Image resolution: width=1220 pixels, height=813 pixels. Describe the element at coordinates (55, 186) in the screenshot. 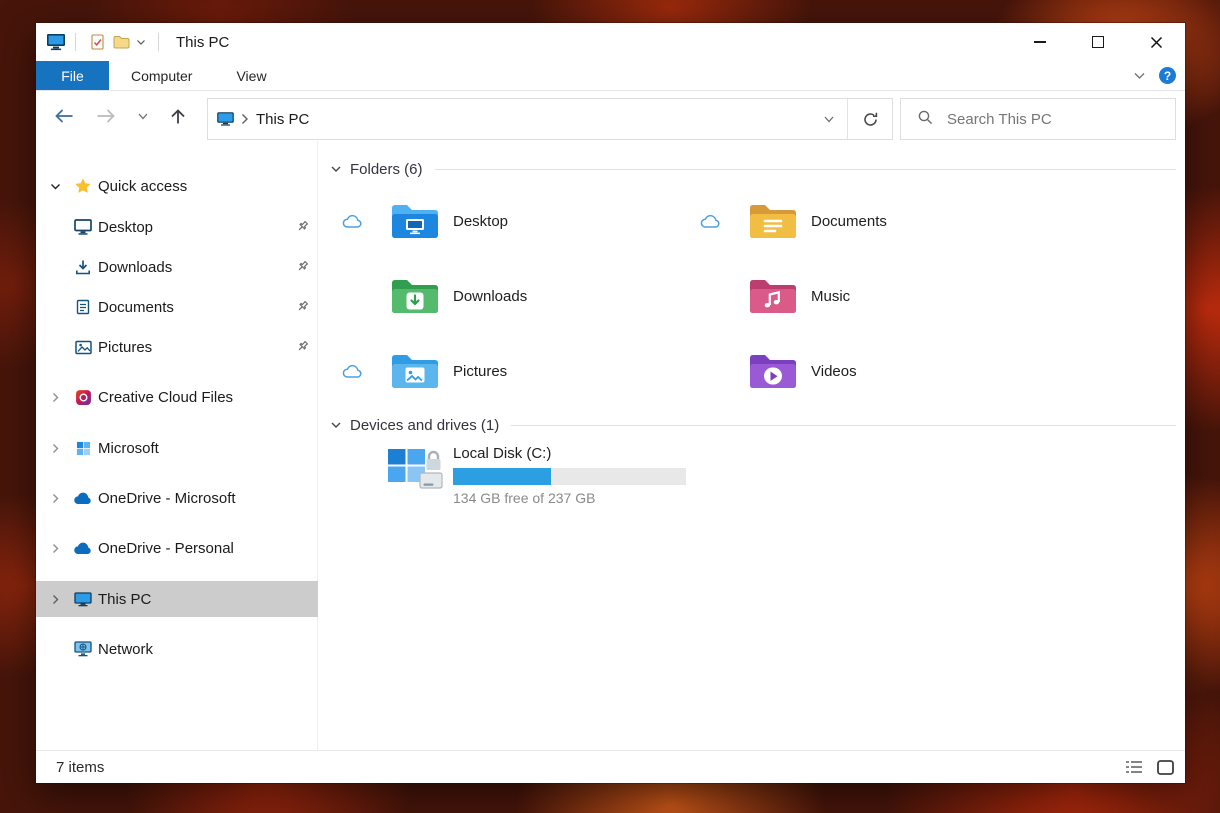

I see `chevron-down-icon` at that location.